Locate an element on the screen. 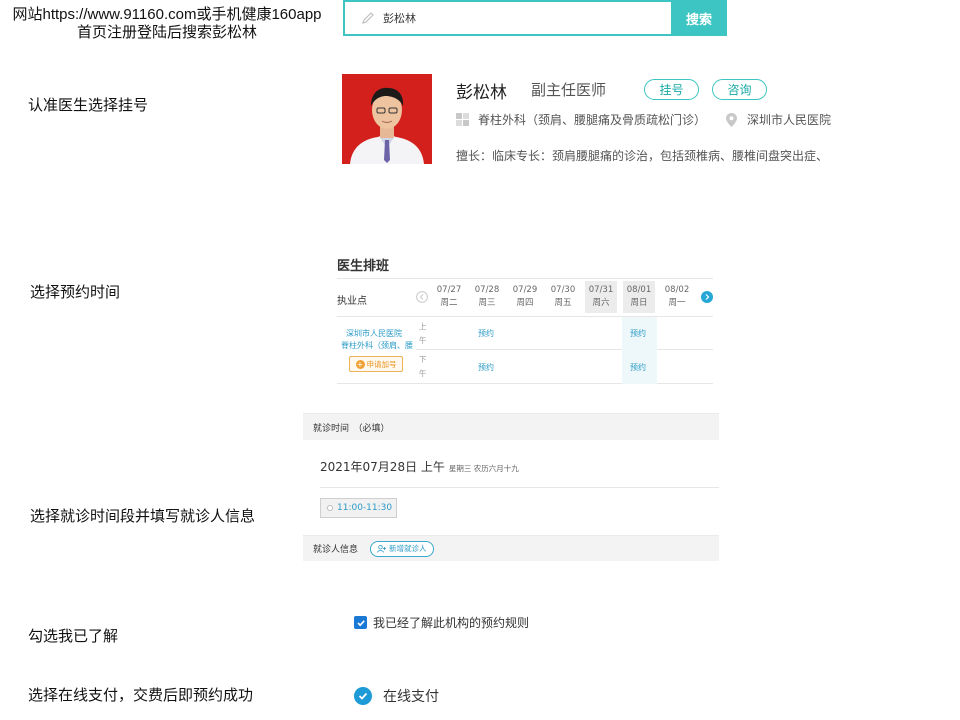 The height and width of the screenshot is (720, 960). visit-divider is located at coordinates (519, 487).